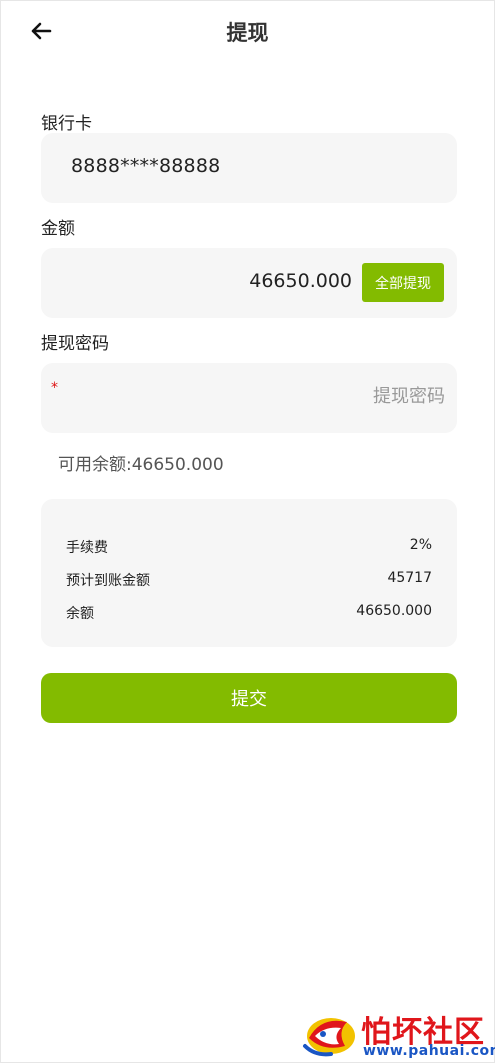  I want to click on summary-key: 手续费, so click(87, 548).